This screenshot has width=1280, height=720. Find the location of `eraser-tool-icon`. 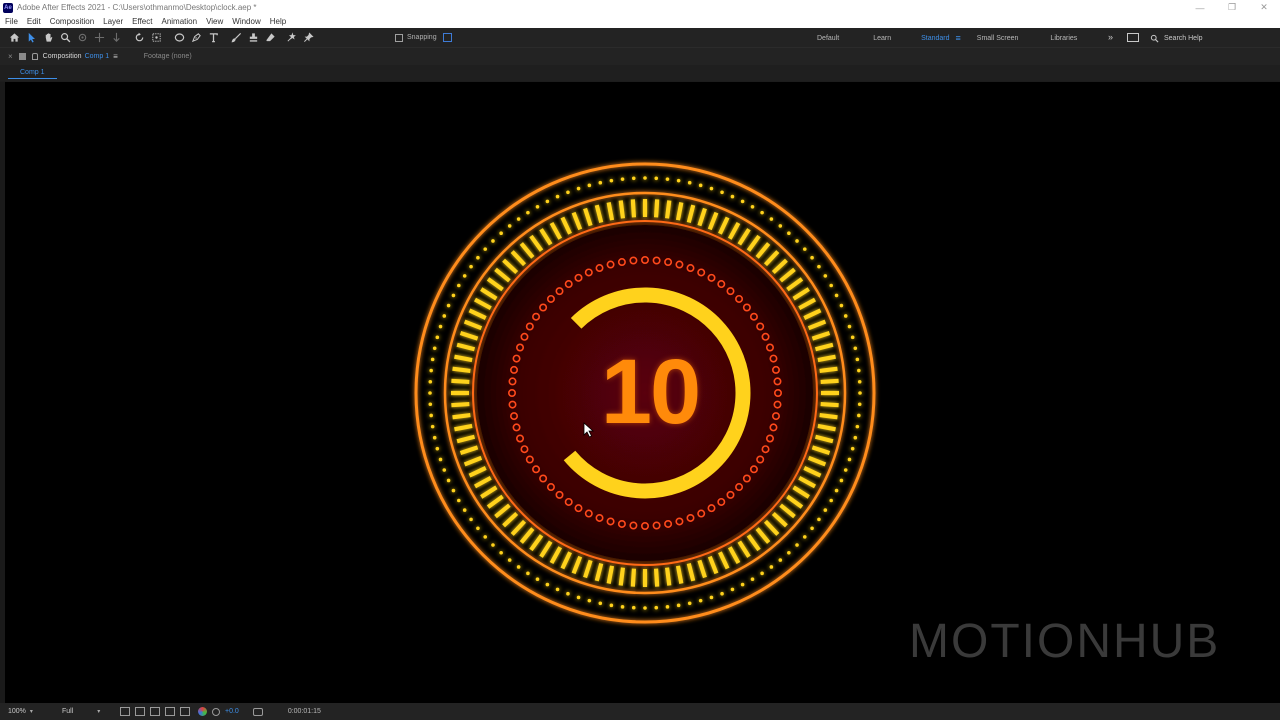

eraser-tool-icon is located at coordinates (270, 38).